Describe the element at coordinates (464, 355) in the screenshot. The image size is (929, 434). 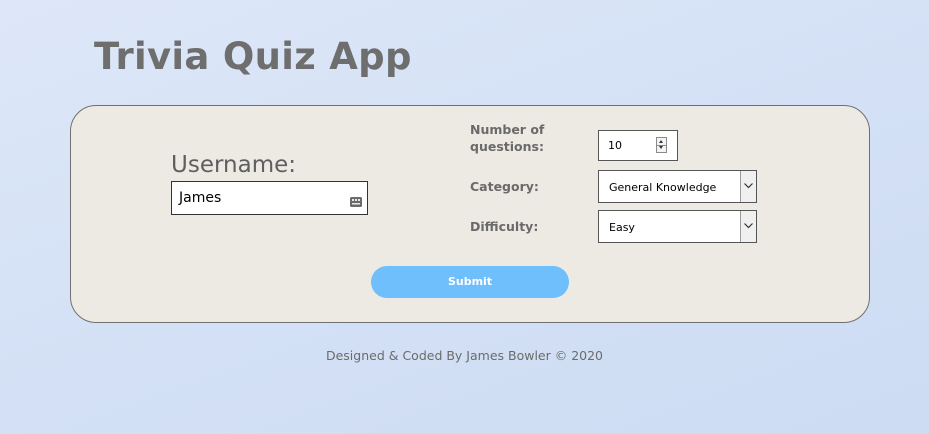
I see `footer-credit: Designed & Coded By James Bowler © 2020` at that location.